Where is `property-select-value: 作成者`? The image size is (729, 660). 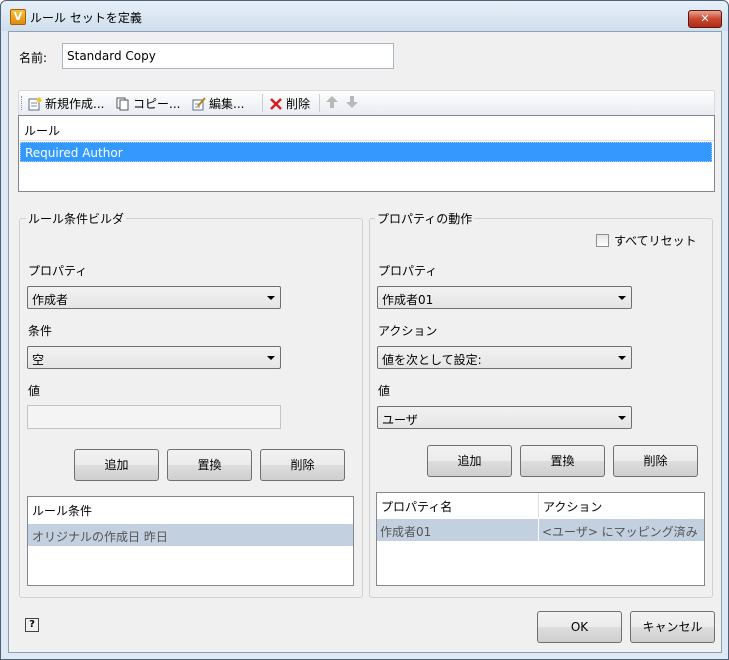 property-select-value: 作成者 is located at coordinates (50, 300).